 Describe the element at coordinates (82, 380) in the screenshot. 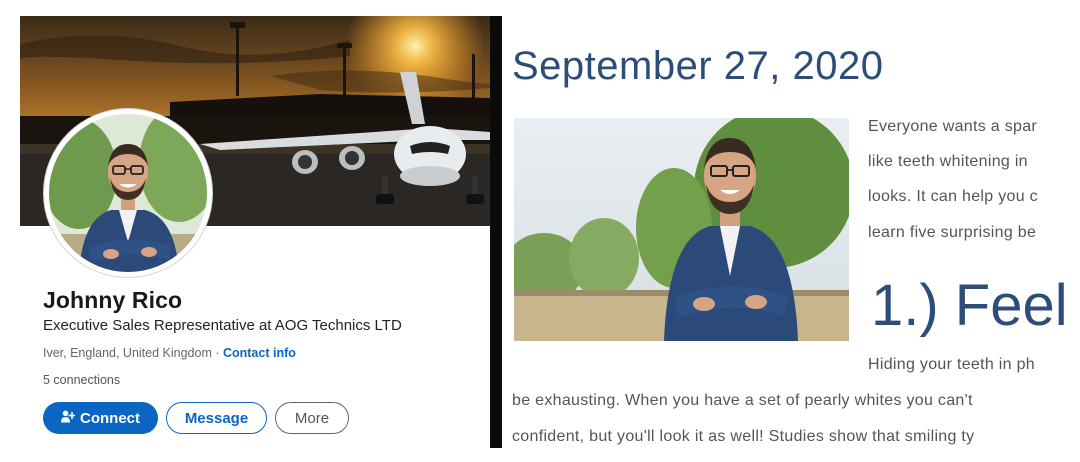

I see `connections-count: 5 connections` at that location.